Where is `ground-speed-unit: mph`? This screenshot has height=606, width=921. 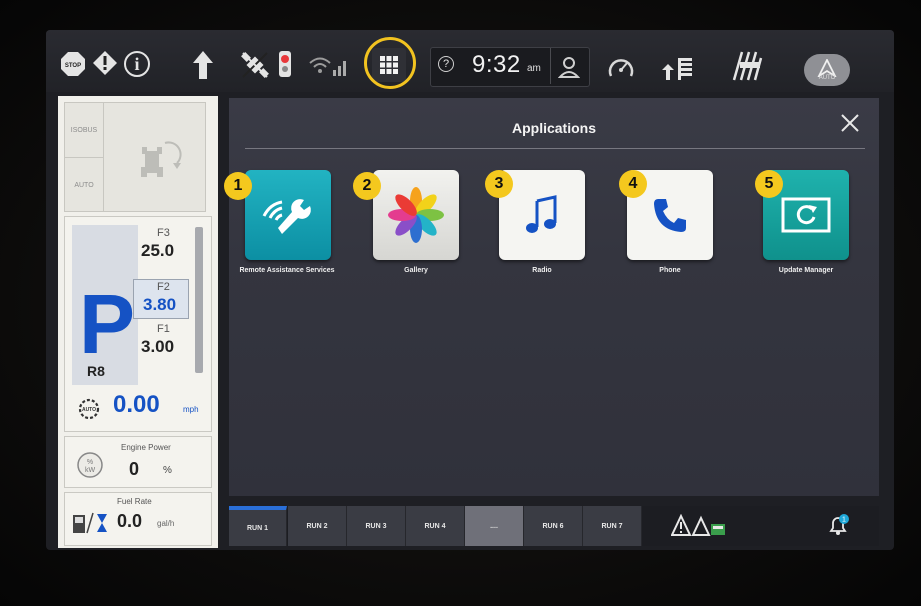
ground-speed-unit: mph is located at coordinates (191, 409).